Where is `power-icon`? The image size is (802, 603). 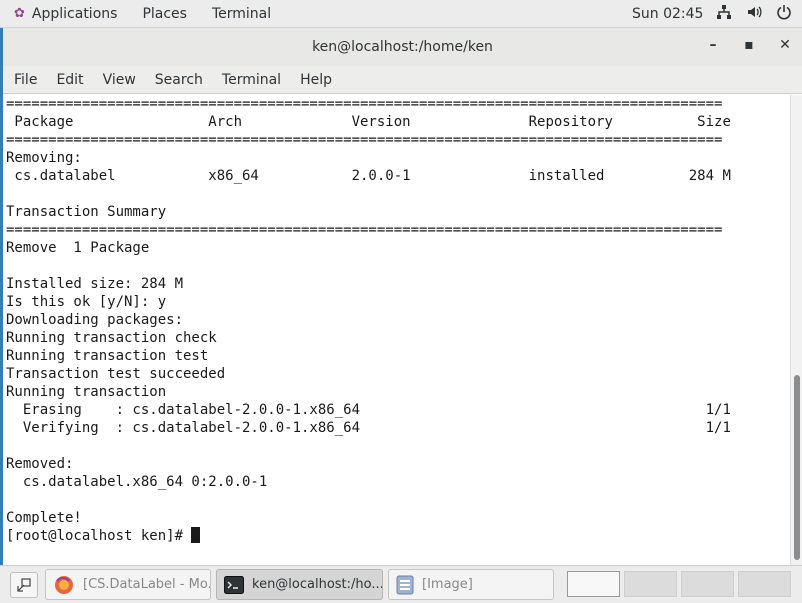 power-icon is located at coordinates (784, 12).